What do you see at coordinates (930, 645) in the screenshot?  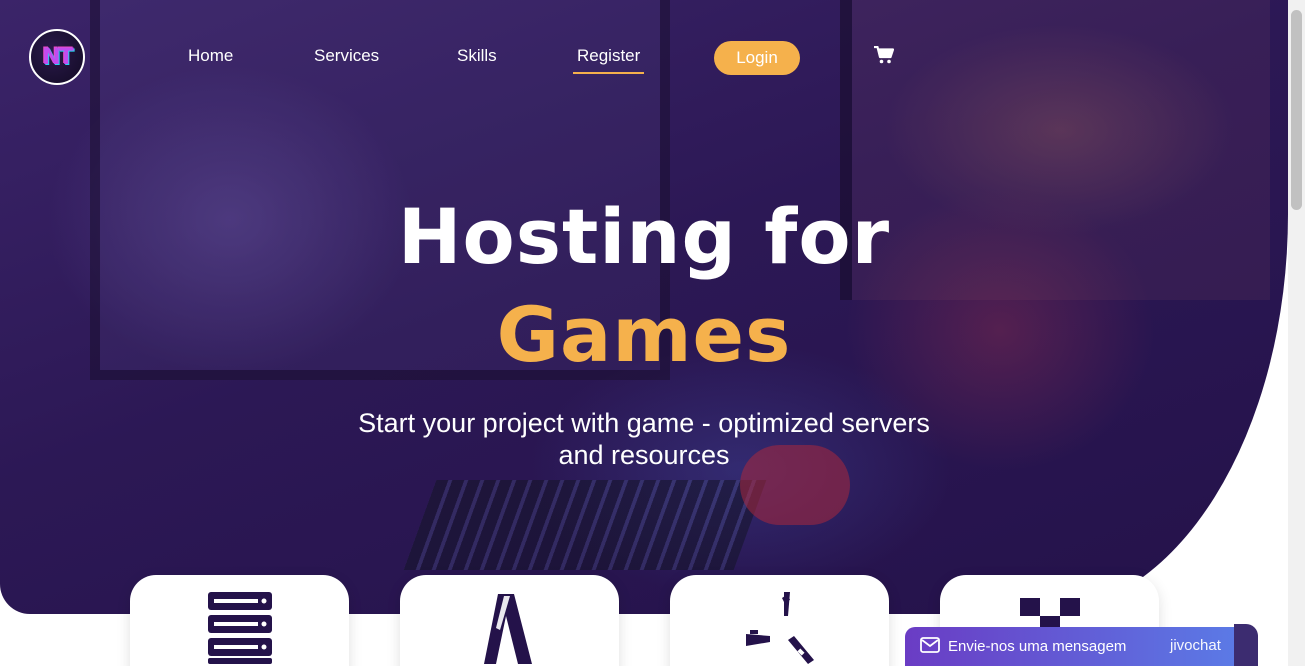 I see `envelope-icon` at bounding box center [930, 645].